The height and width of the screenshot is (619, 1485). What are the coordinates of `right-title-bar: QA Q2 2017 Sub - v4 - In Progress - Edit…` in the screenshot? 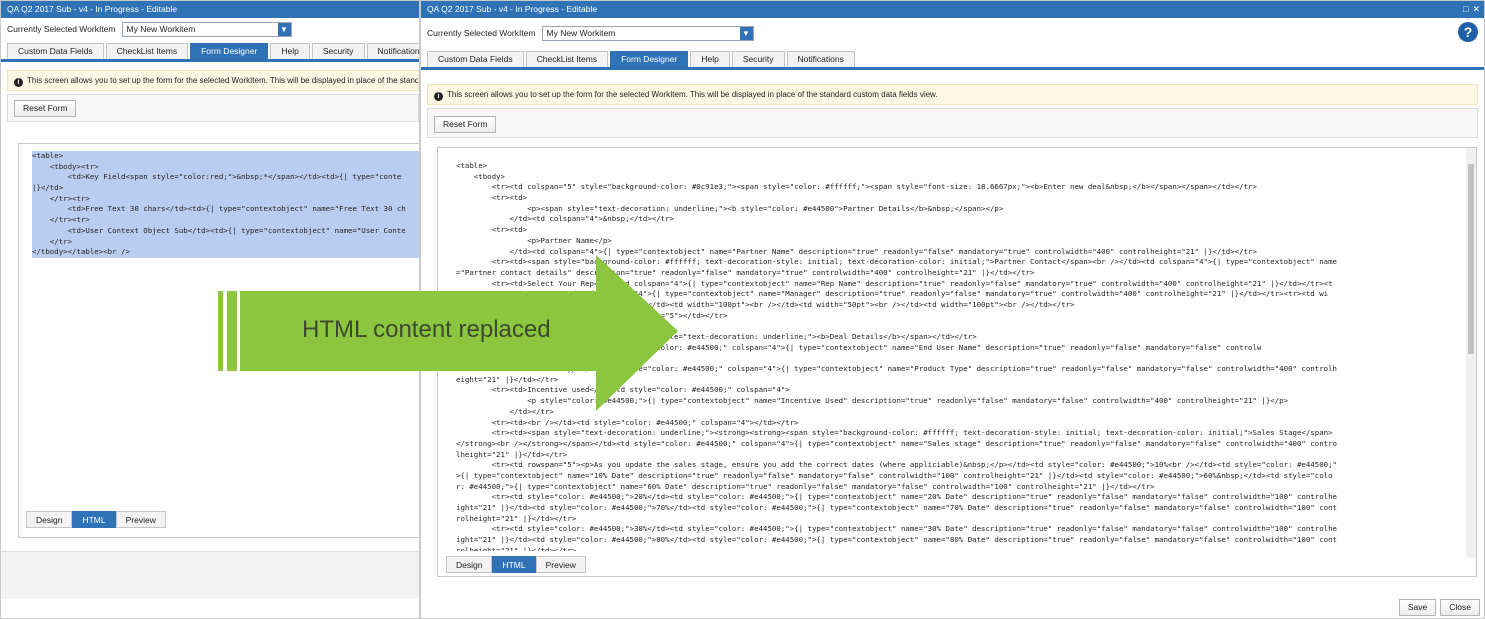 It's located at (952, 9).